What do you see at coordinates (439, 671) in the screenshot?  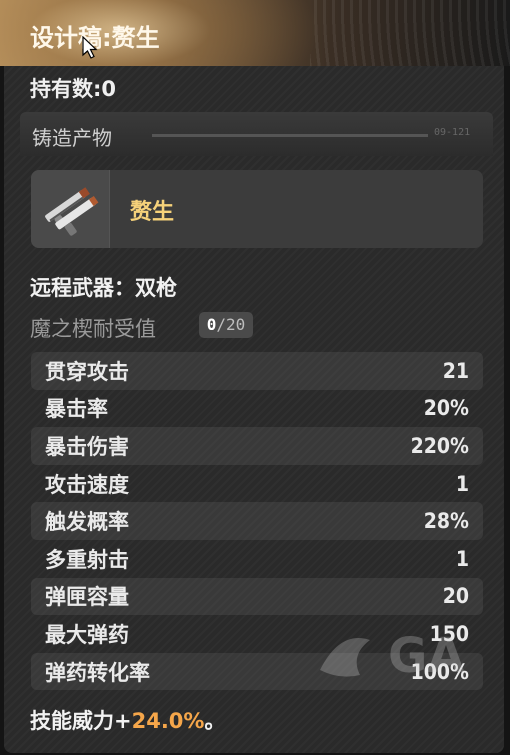 I see `stat-value: 100%` at bounding box center [439, 671].